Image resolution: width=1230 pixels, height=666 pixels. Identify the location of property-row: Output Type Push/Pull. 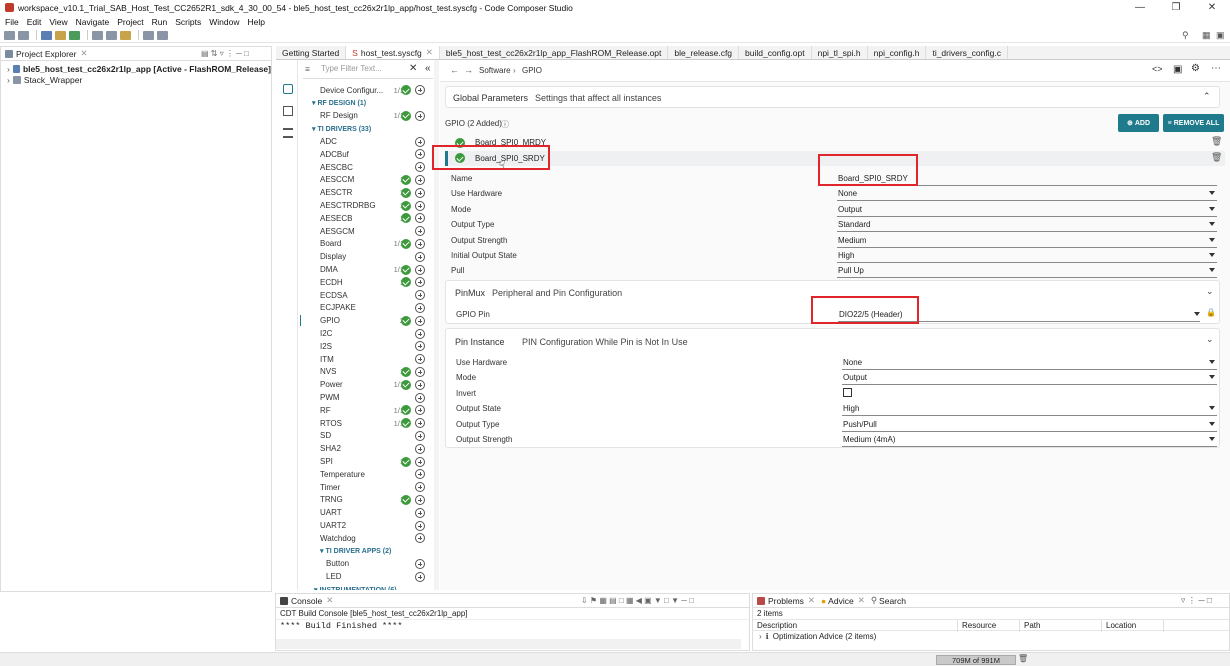
(835, 425).